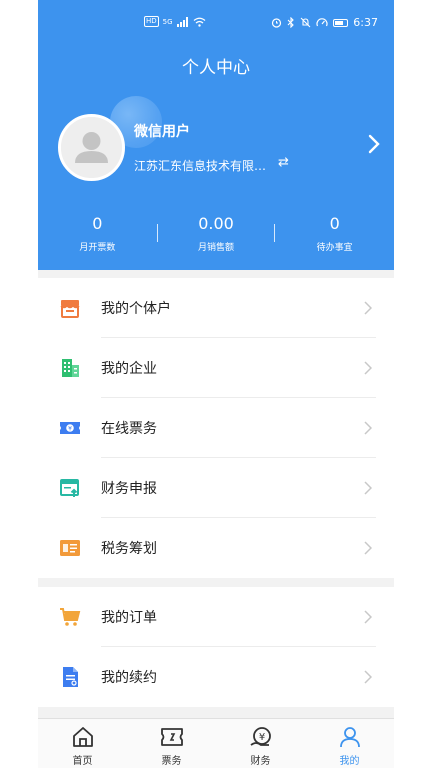  What do you see at coordinates (334, 236) in the screenshot?
I see `stat-todo: 0 待办事宜` at bounding box center [334, 236].